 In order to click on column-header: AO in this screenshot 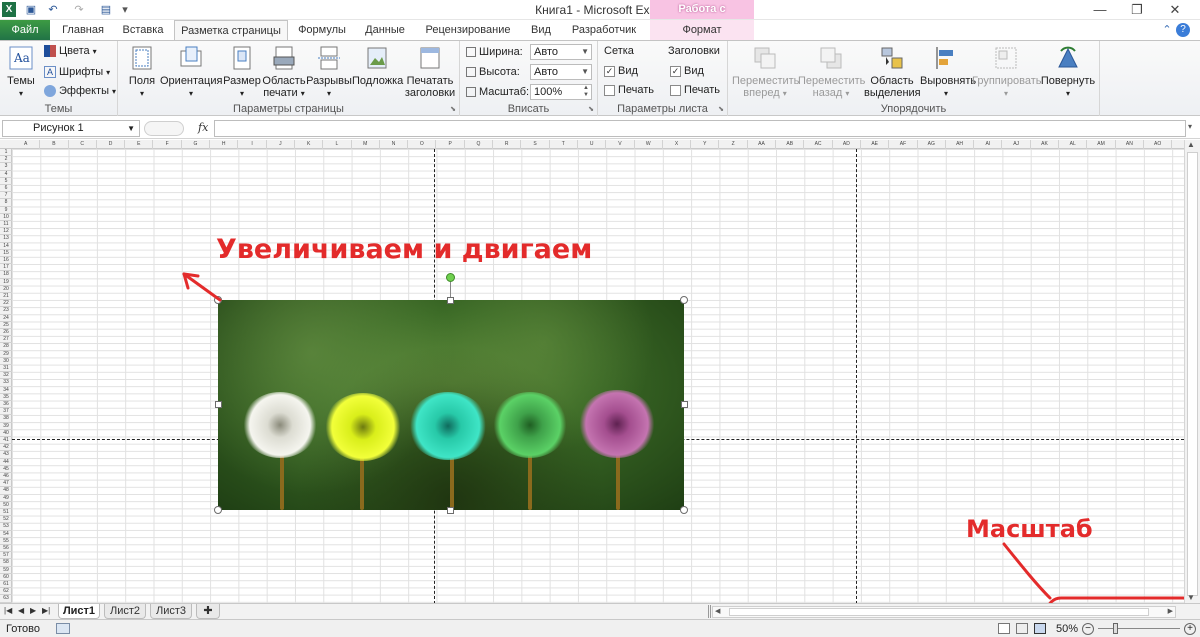, I will do `click(1158, 144)`.